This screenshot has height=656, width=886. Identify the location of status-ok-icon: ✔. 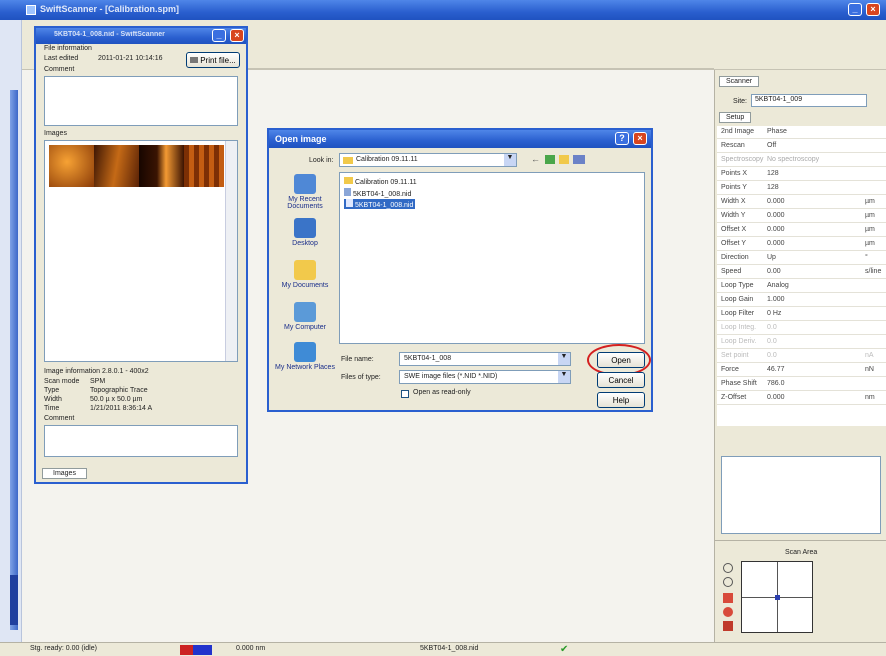
(564, 649).